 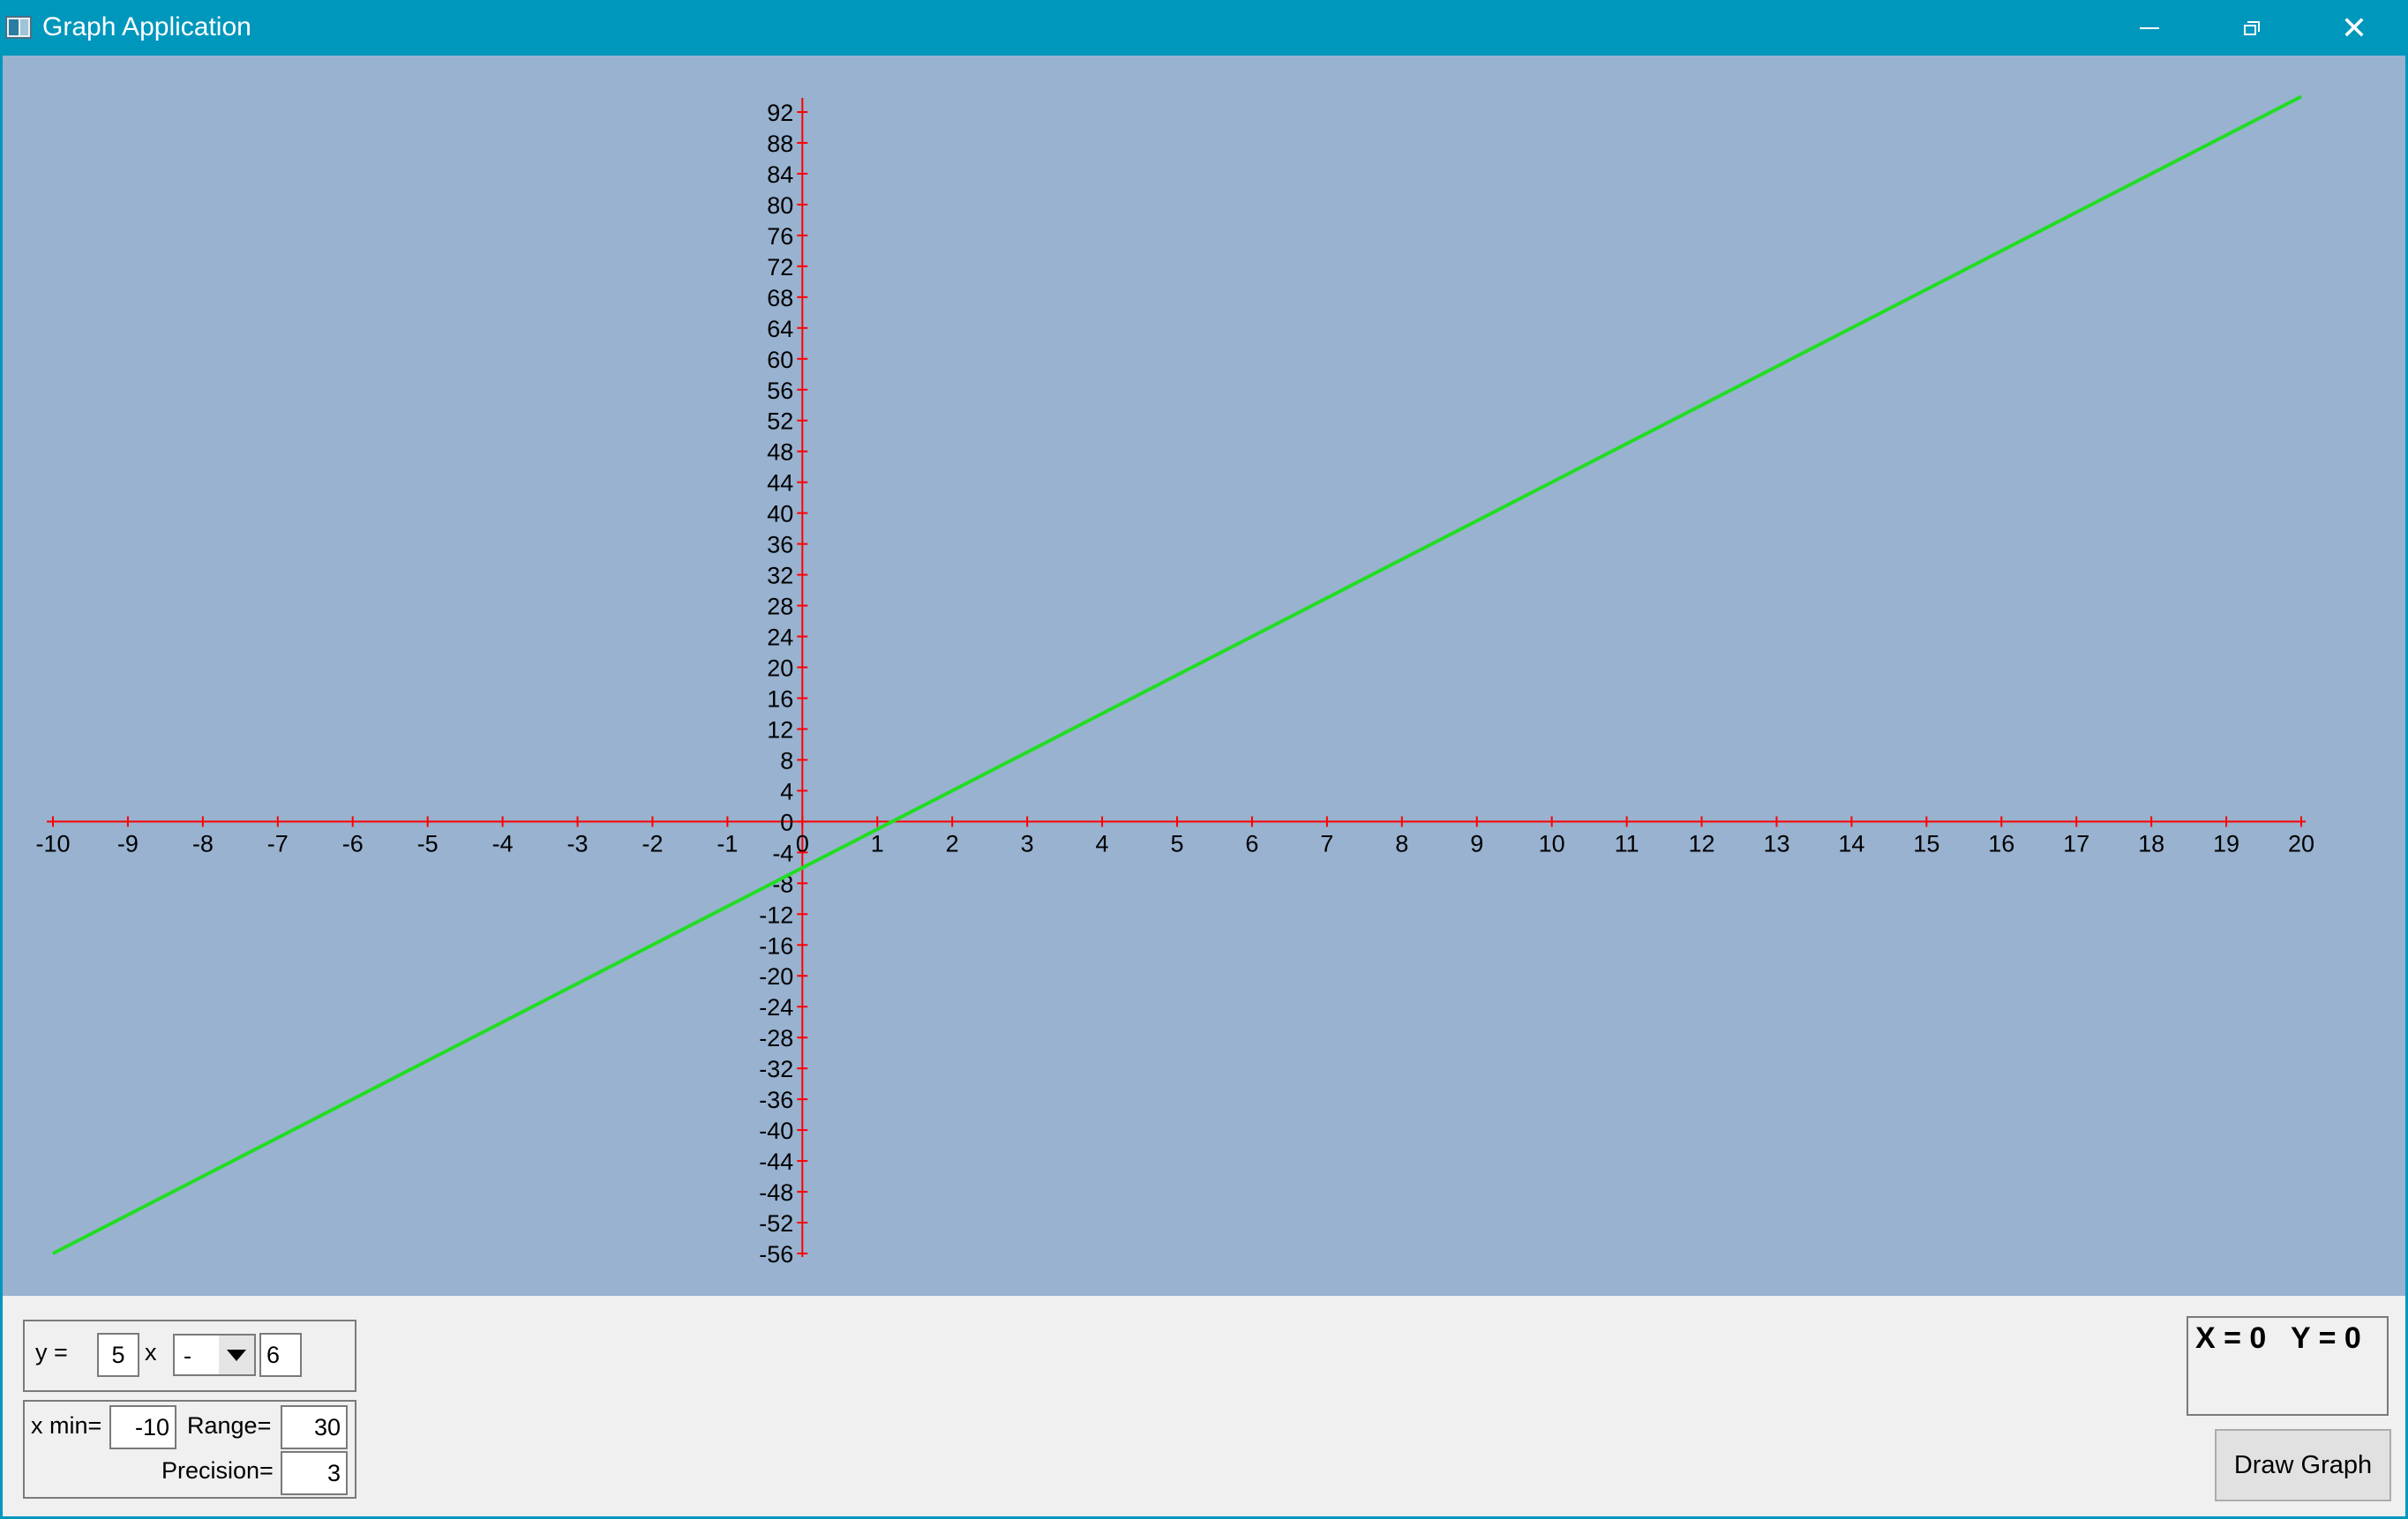 I want to click on x-tick-label: -1, so click(x=727, y=843).